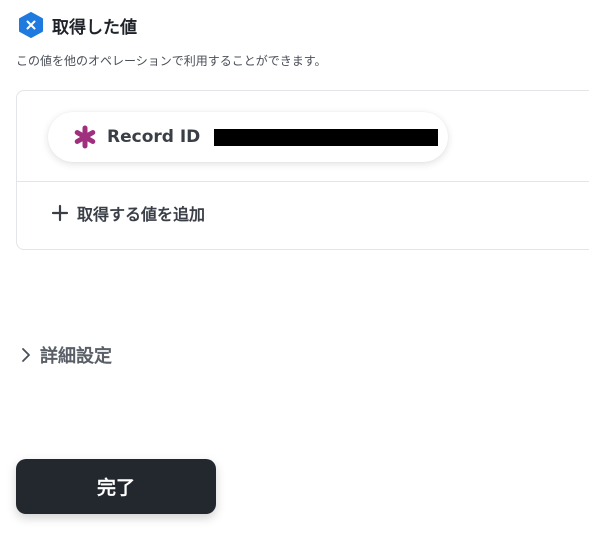  I want to click on section-header: 取得した値, so click(77, 25).